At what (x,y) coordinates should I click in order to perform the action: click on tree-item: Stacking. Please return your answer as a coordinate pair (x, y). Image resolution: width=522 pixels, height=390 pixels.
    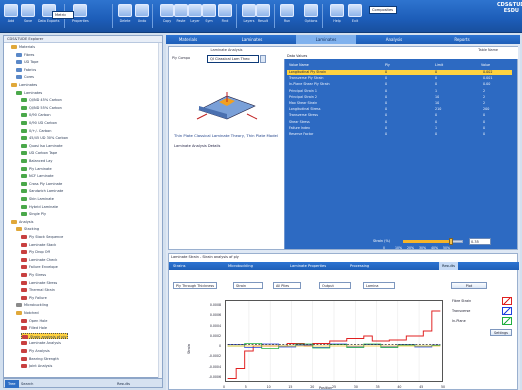
    Looking at the image, I should click on (27, 229).